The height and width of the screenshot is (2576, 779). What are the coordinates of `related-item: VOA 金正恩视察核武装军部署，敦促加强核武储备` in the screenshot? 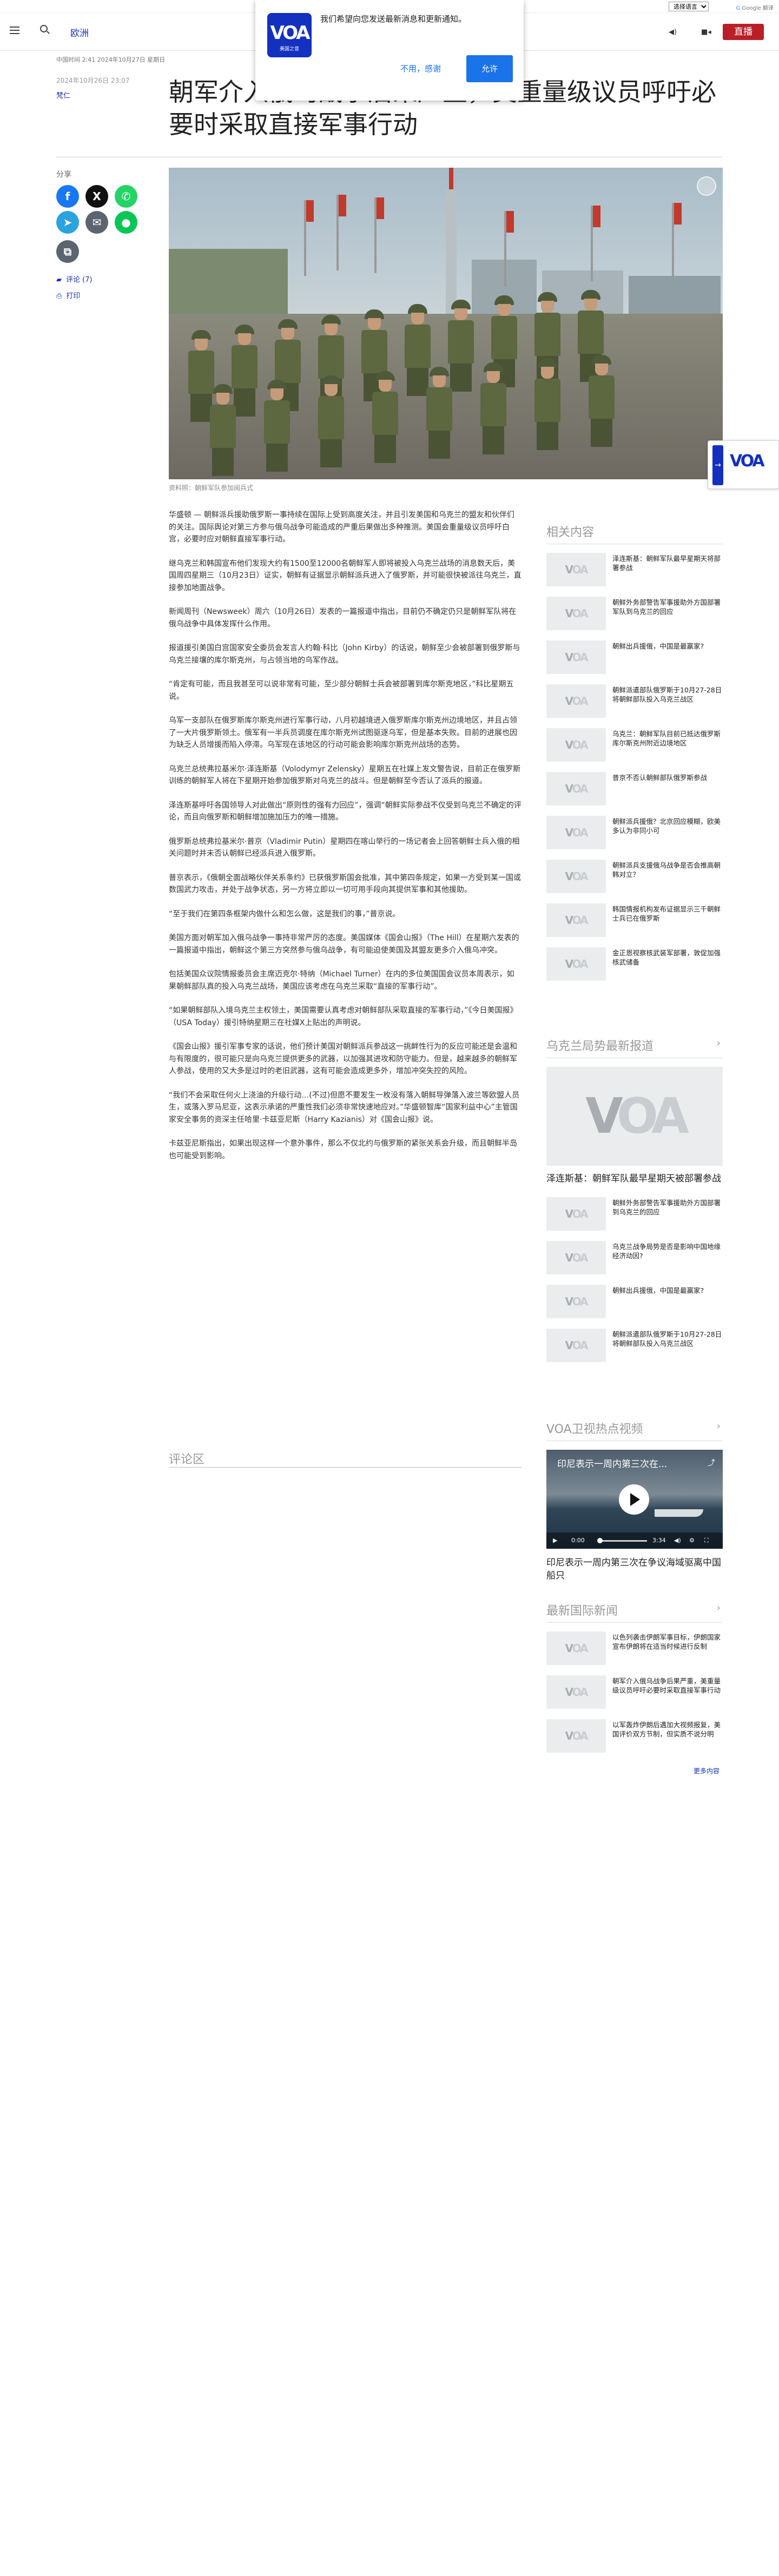 It's located at (634, 964).